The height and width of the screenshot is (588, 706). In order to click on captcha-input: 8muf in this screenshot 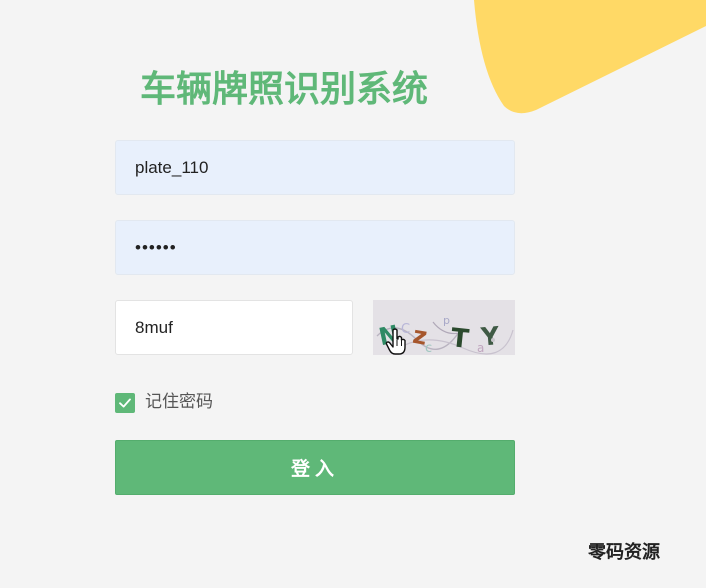, I will do `click(234, 327)`.